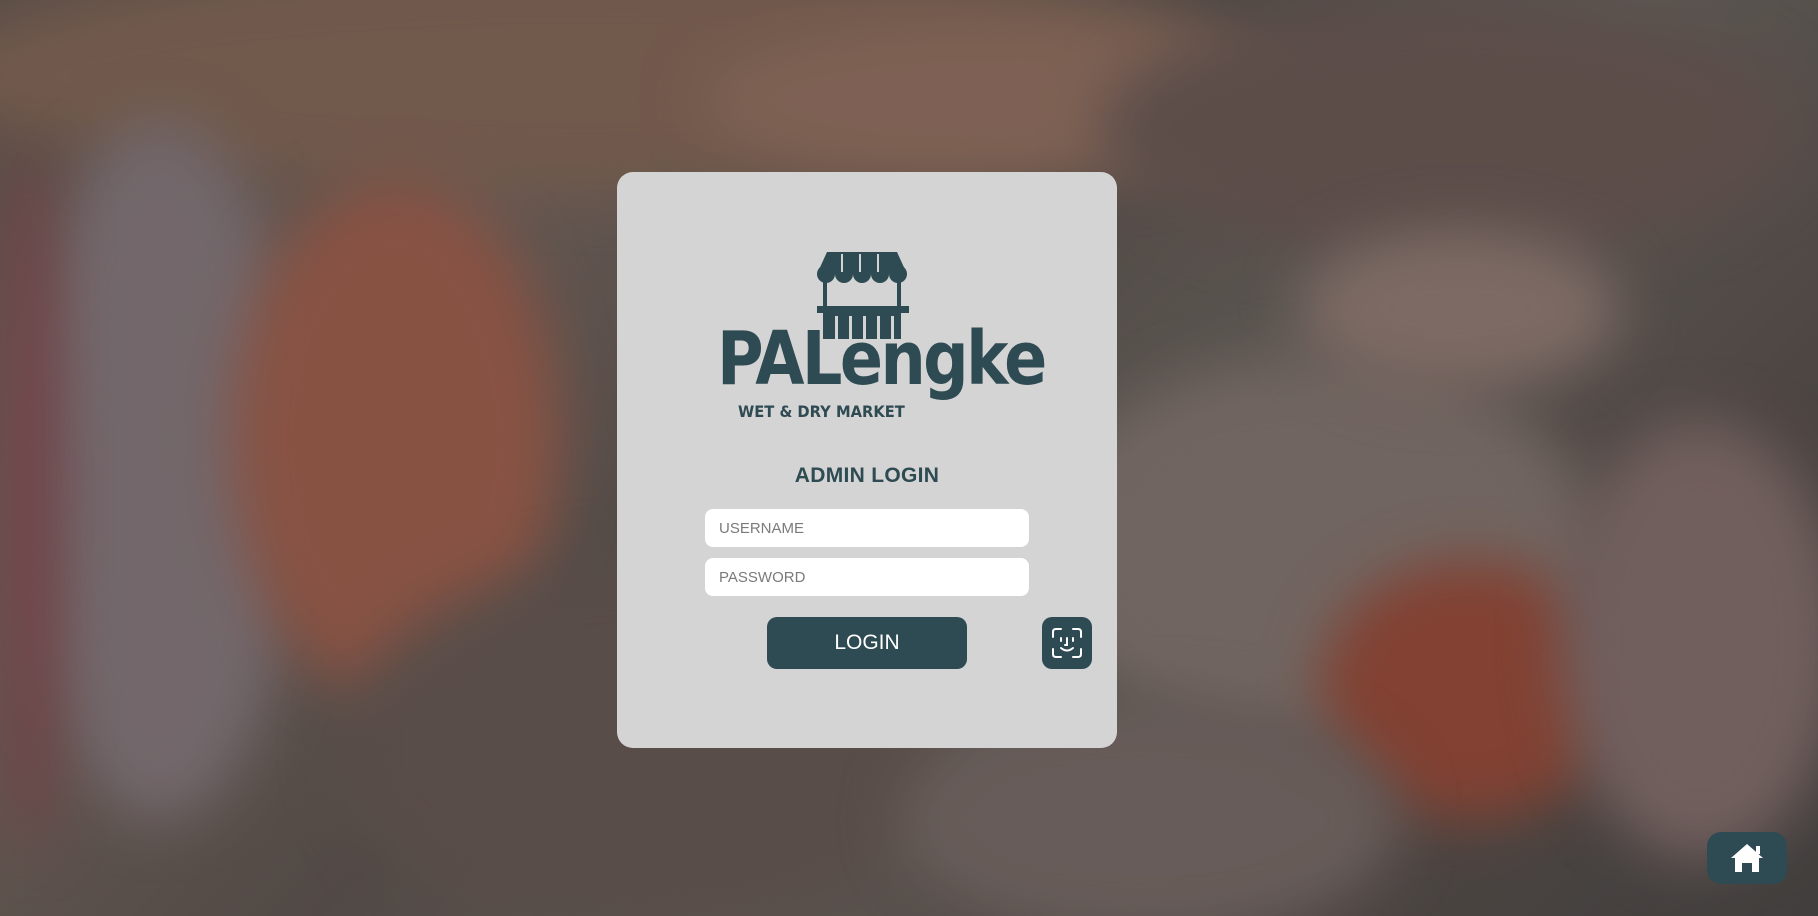 This screenshot has height=916, width=1818. I want to click on login-button: LOGIN, so click(867, 643).